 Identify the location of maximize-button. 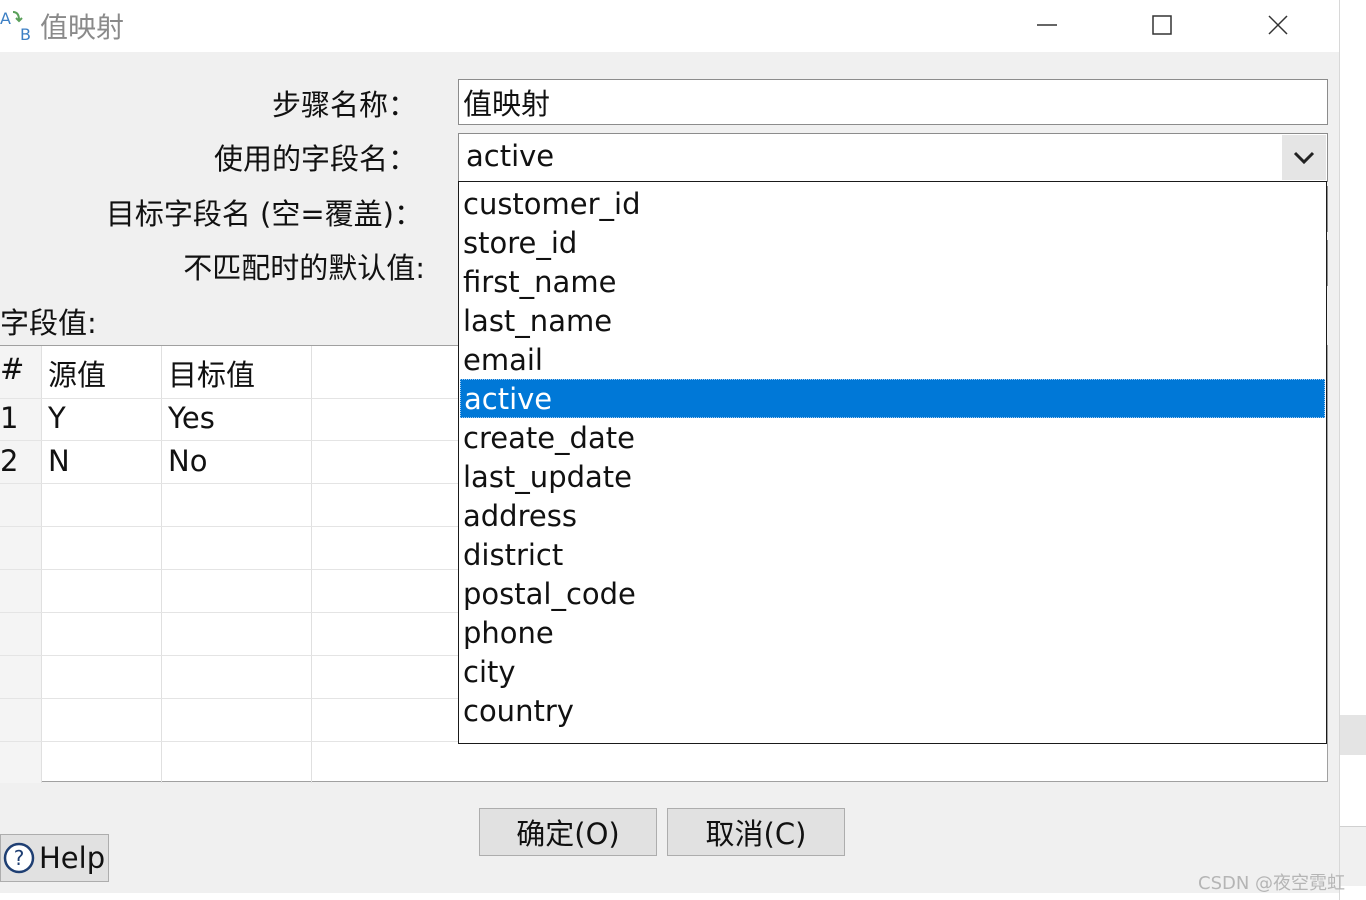
(1162, 25).